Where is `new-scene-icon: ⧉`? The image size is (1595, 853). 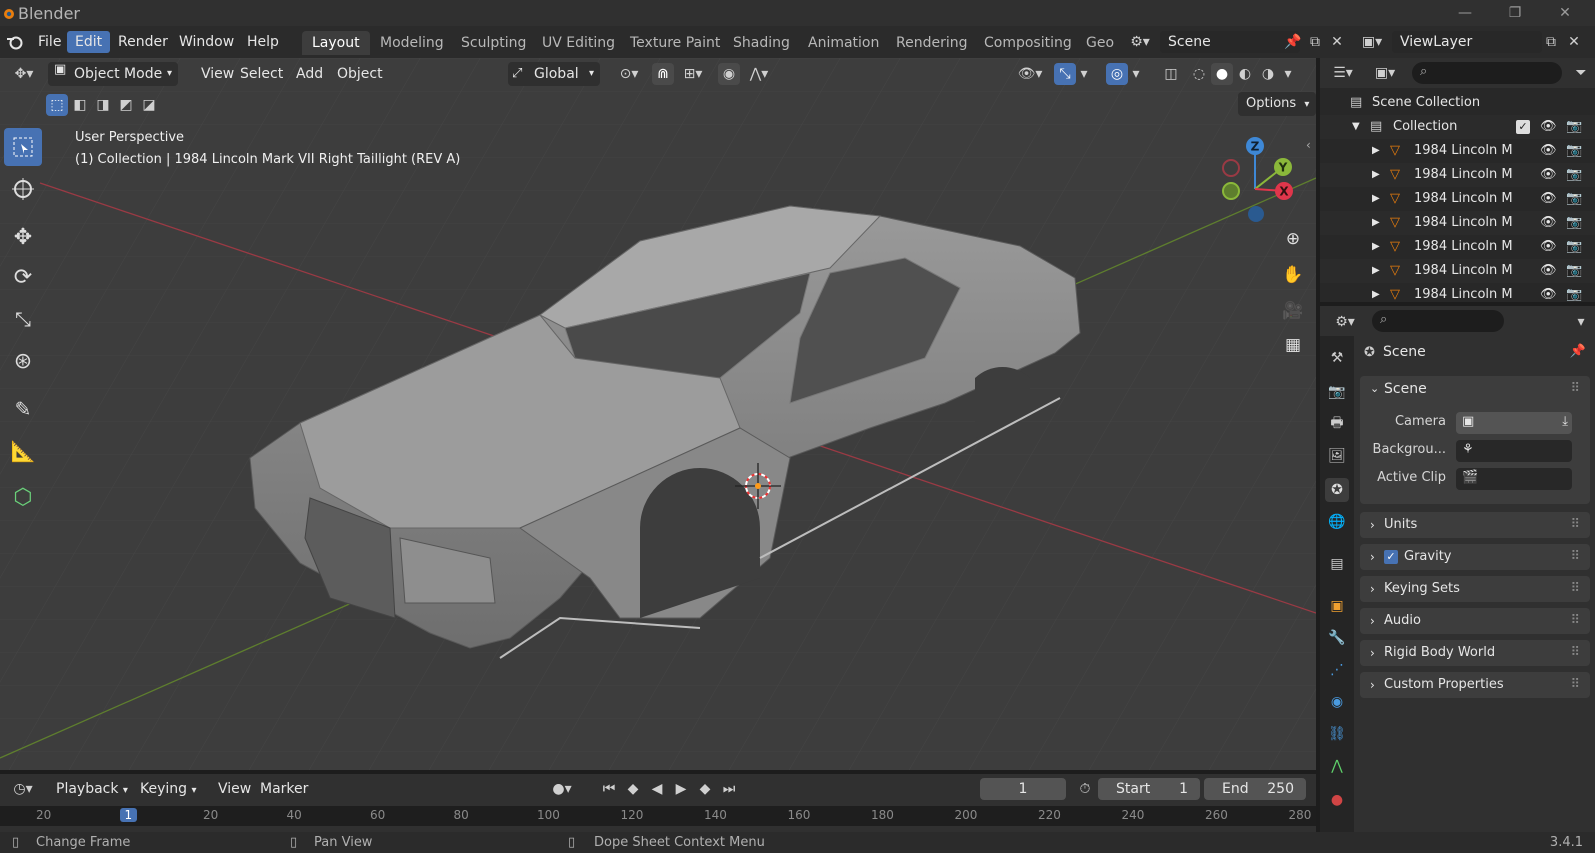 new-scene-icon: ⧉ is located at coordinates (1315, 42).